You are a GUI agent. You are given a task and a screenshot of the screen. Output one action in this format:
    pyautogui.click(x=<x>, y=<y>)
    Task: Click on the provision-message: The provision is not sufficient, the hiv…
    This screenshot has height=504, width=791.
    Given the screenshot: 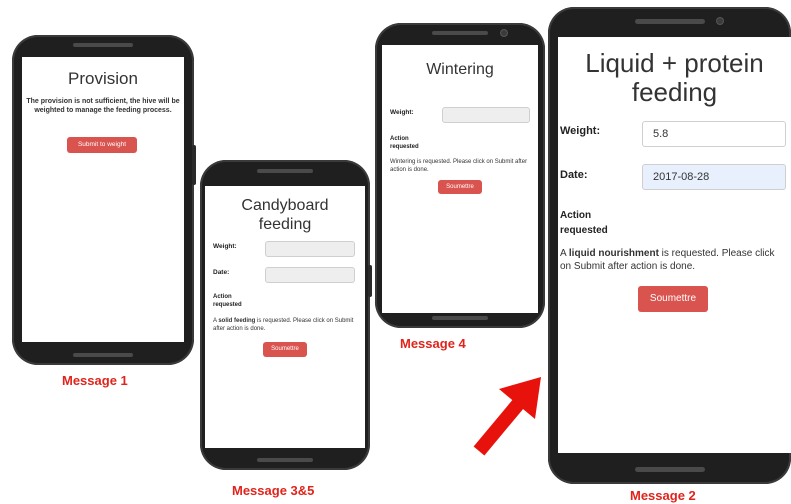 What is the action you would take?
    pyautogui.click(x=103, y=106)
    